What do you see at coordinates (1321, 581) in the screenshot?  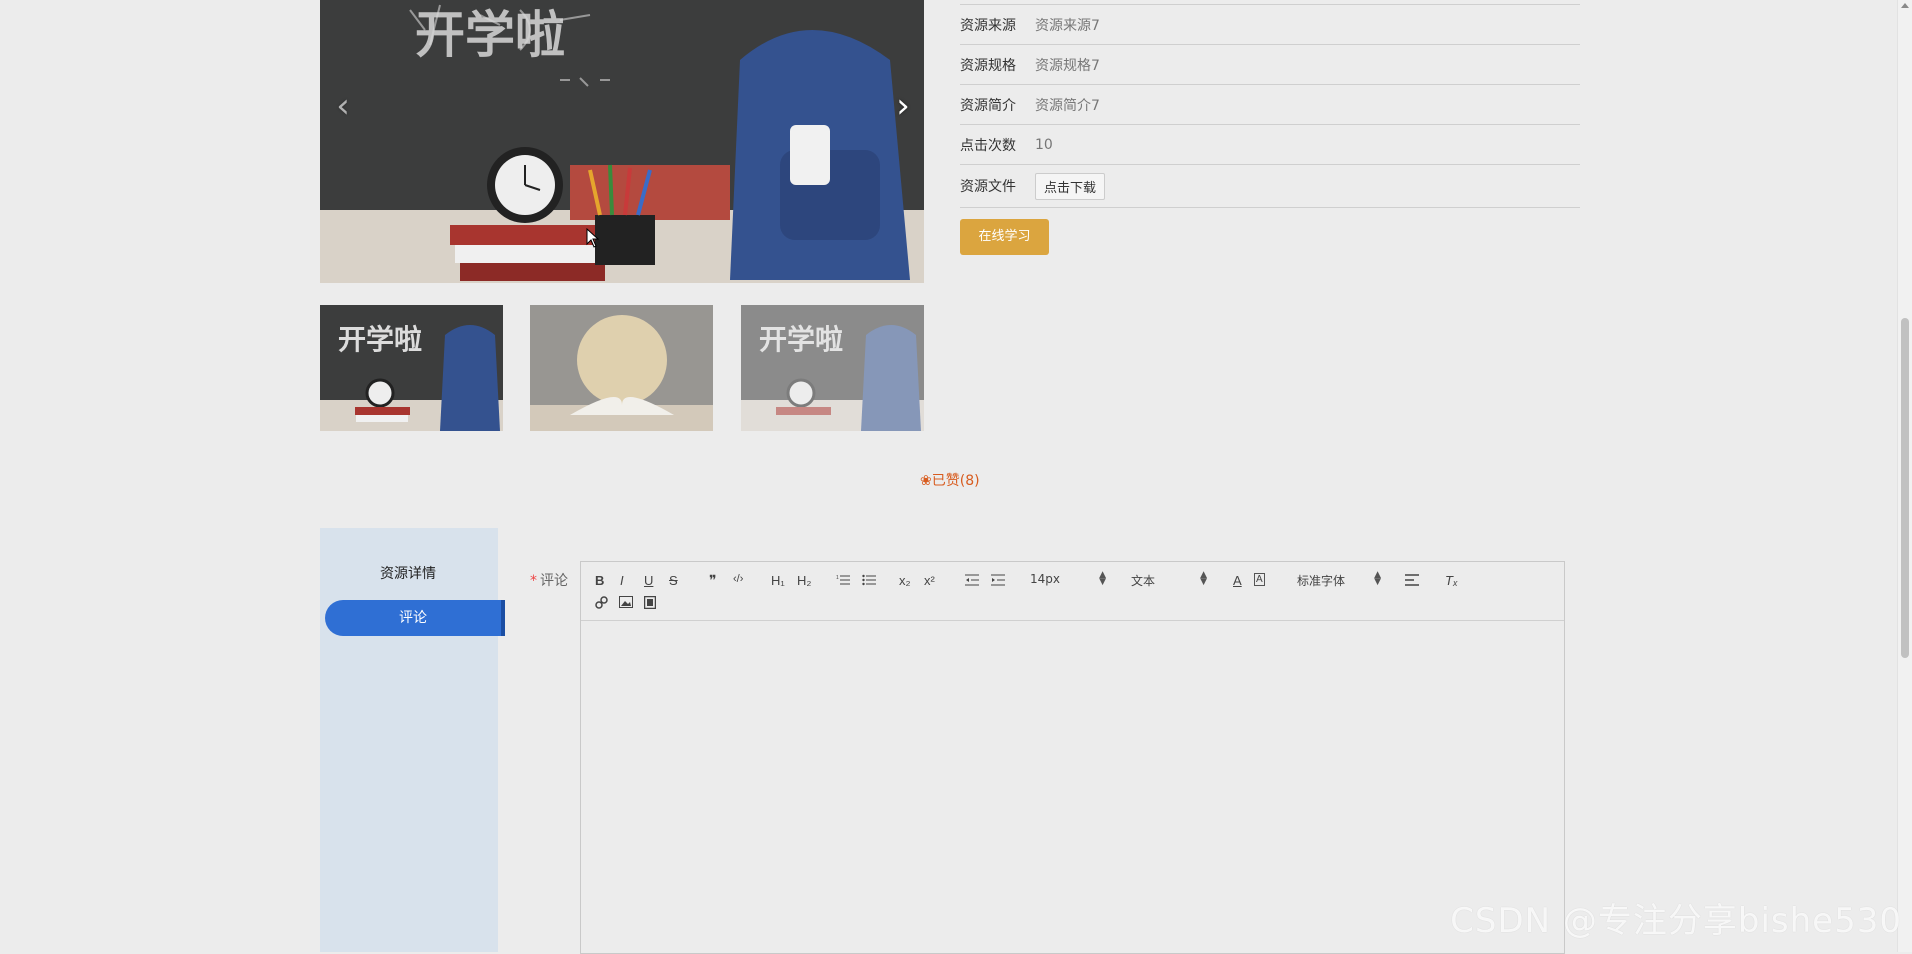 I see `font-family-value: 标准字体` at bounding box center [1321, 581].